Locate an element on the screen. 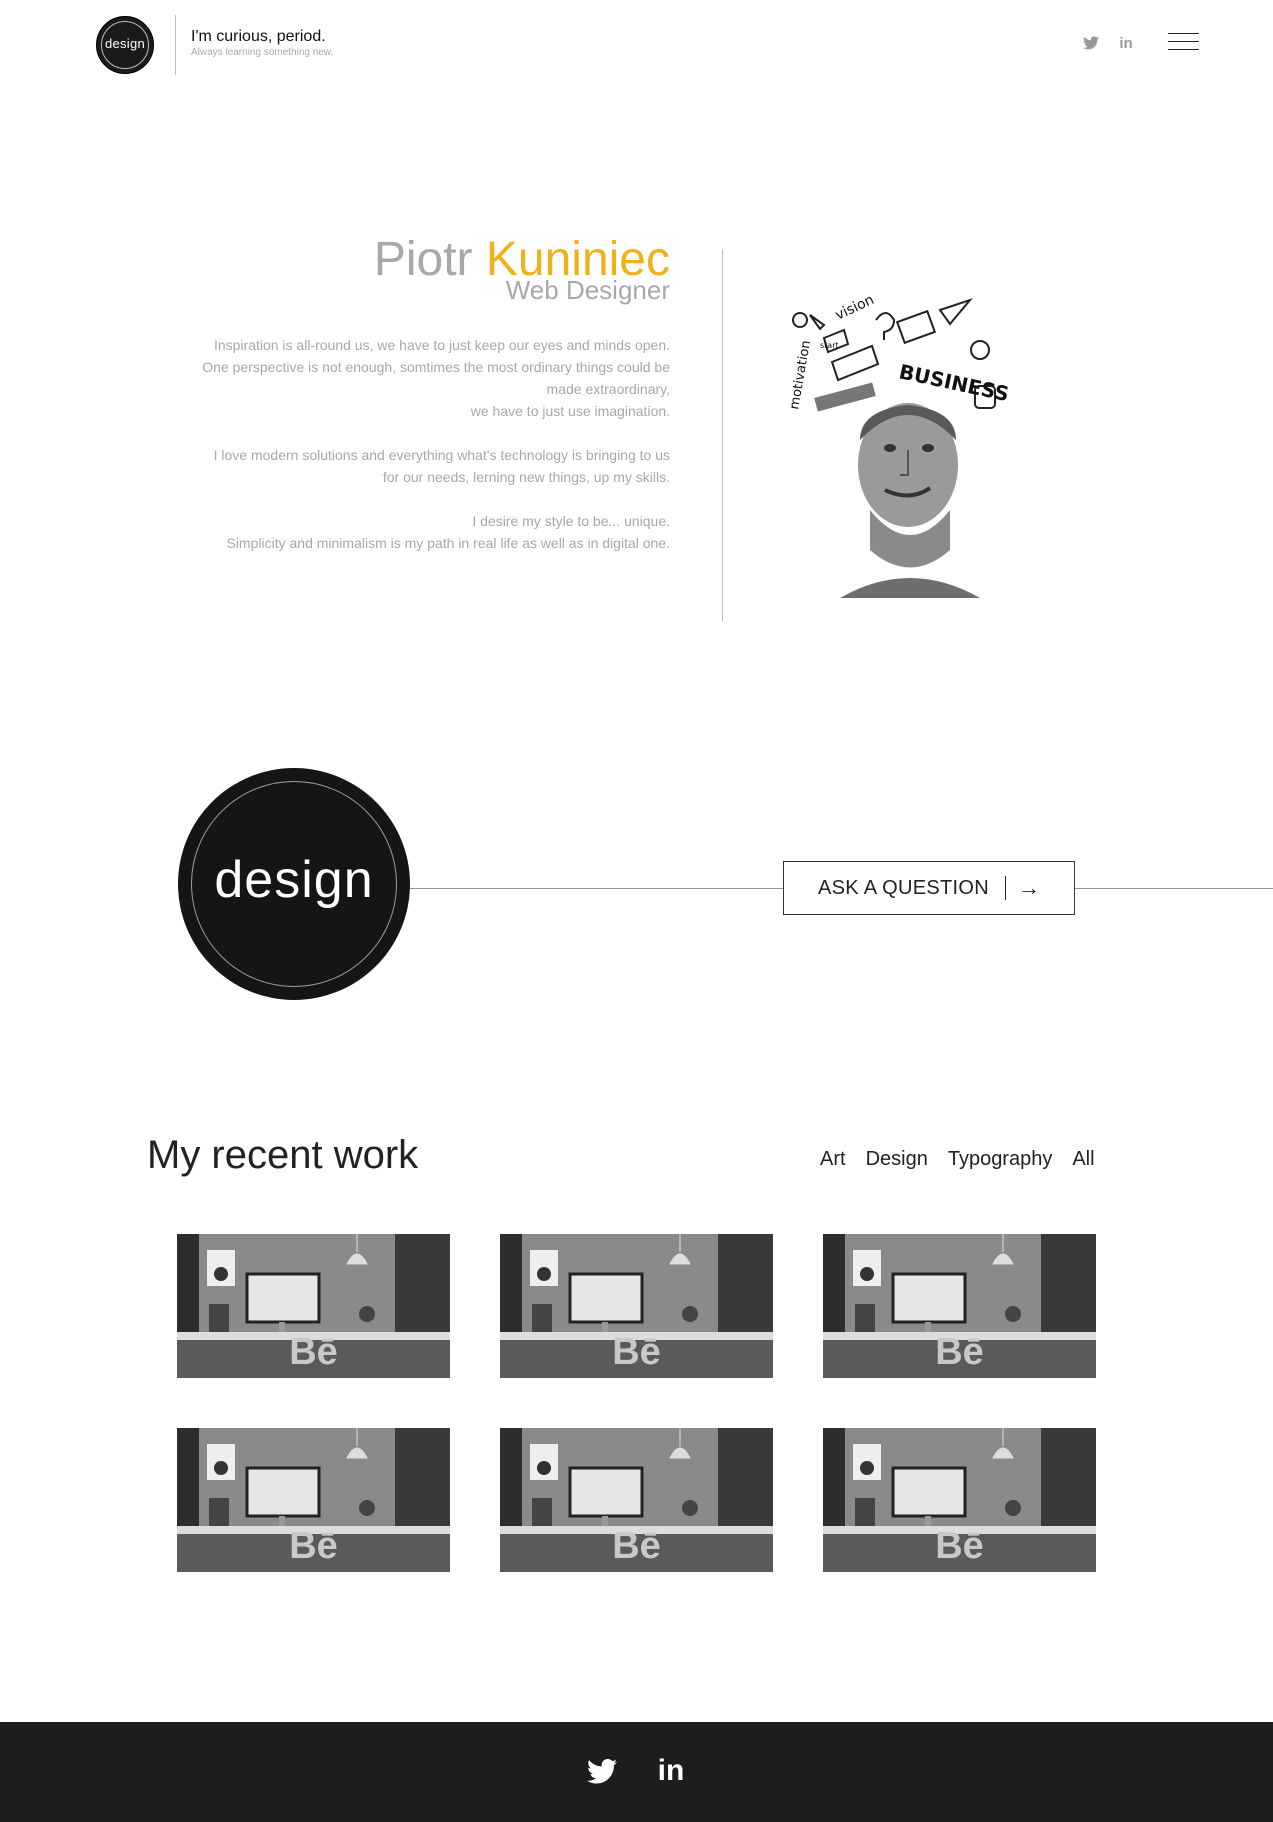  header-divider is located at coordinates (175, 45).